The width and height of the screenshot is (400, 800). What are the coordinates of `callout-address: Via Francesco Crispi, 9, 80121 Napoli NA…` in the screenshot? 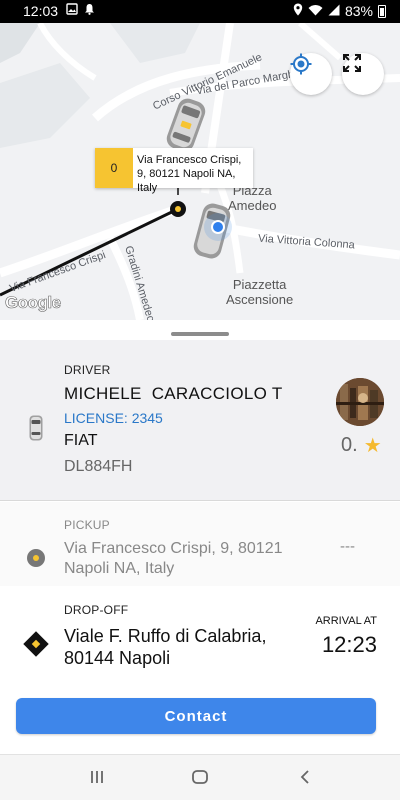 It's located at (193, 171).